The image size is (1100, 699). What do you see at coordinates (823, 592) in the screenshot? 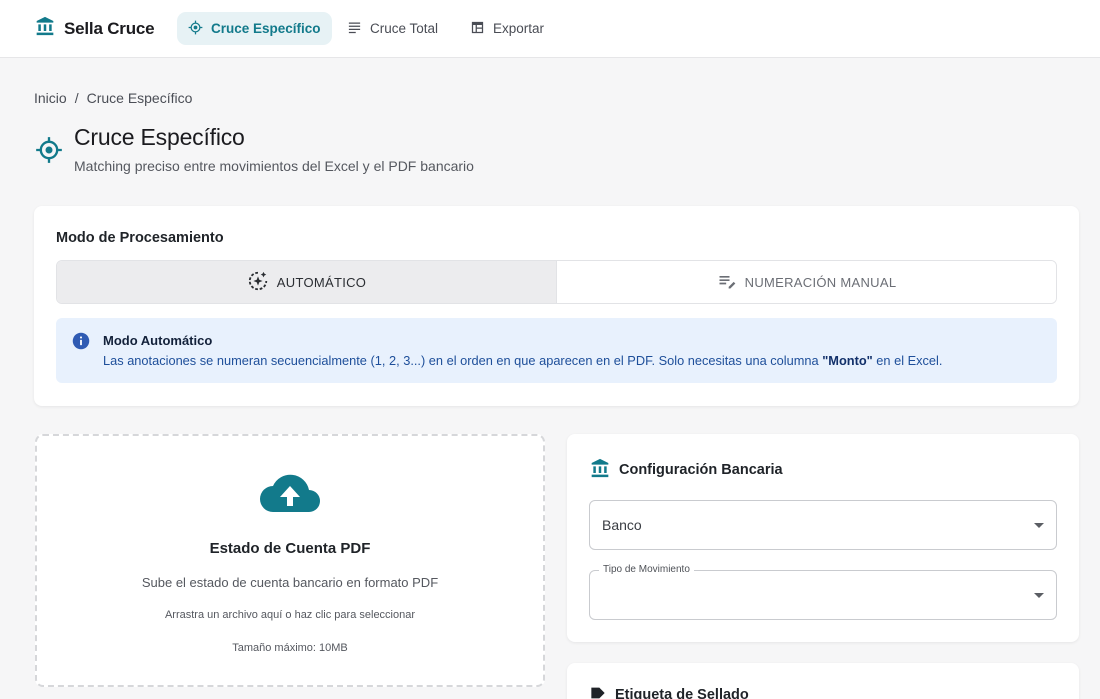
I see `movement-type-select: Tipo de Movimiento` at bounding box center [823, 592].